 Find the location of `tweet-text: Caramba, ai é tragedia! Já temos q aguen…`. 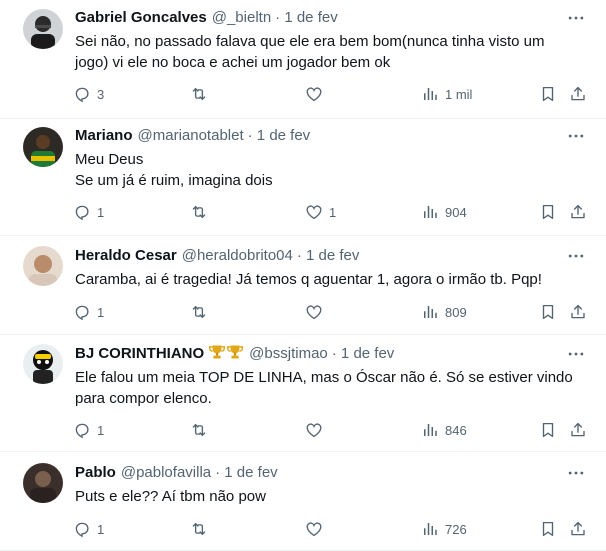

tweet-text: Caramba, ai é tragedia! Já temos q aguen… is located at coordinates (325, 279).